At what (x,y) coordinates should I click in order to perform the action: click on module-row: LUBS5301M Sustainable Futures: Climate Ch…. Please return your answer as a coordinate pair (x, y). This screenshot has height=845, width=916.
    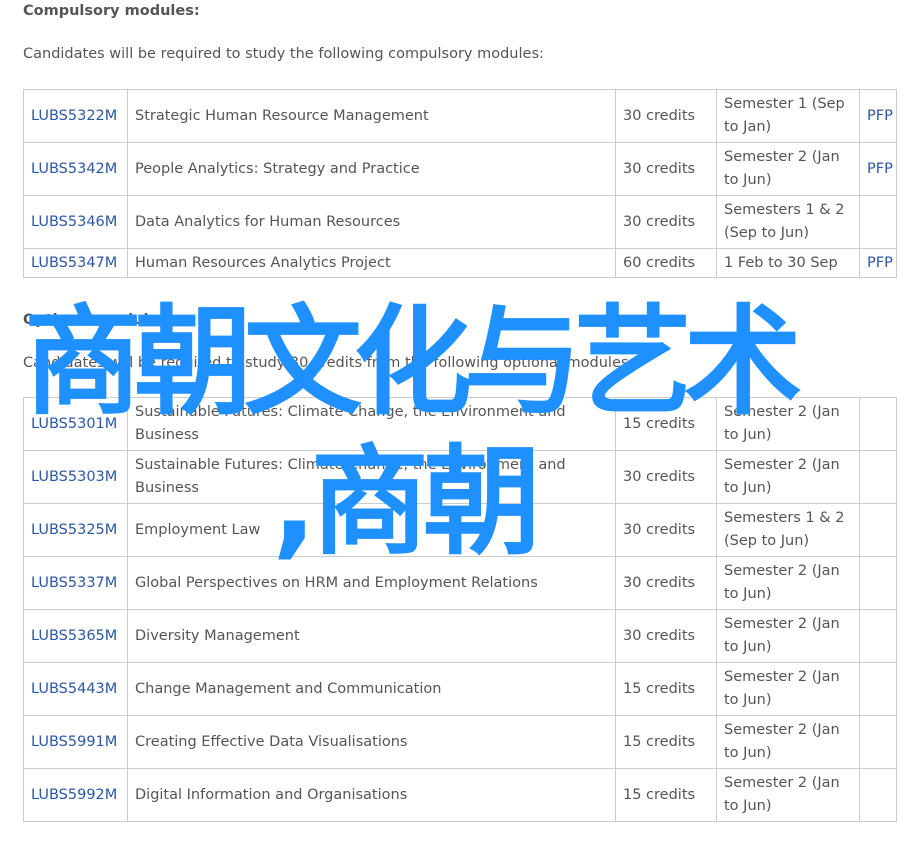
    Looking at the image, I should click on (460, 424).